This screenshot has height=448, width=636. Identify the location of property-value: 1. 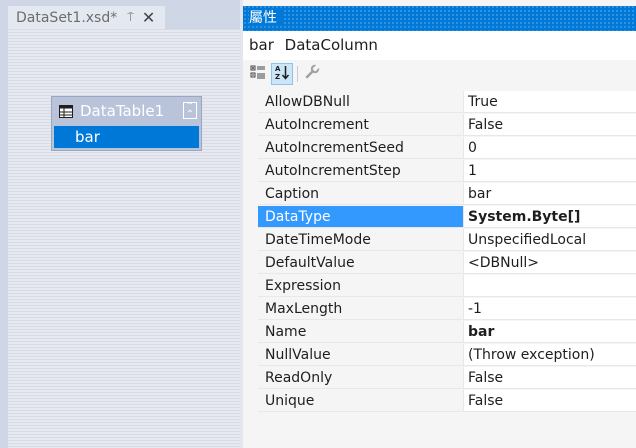
(549, 171).